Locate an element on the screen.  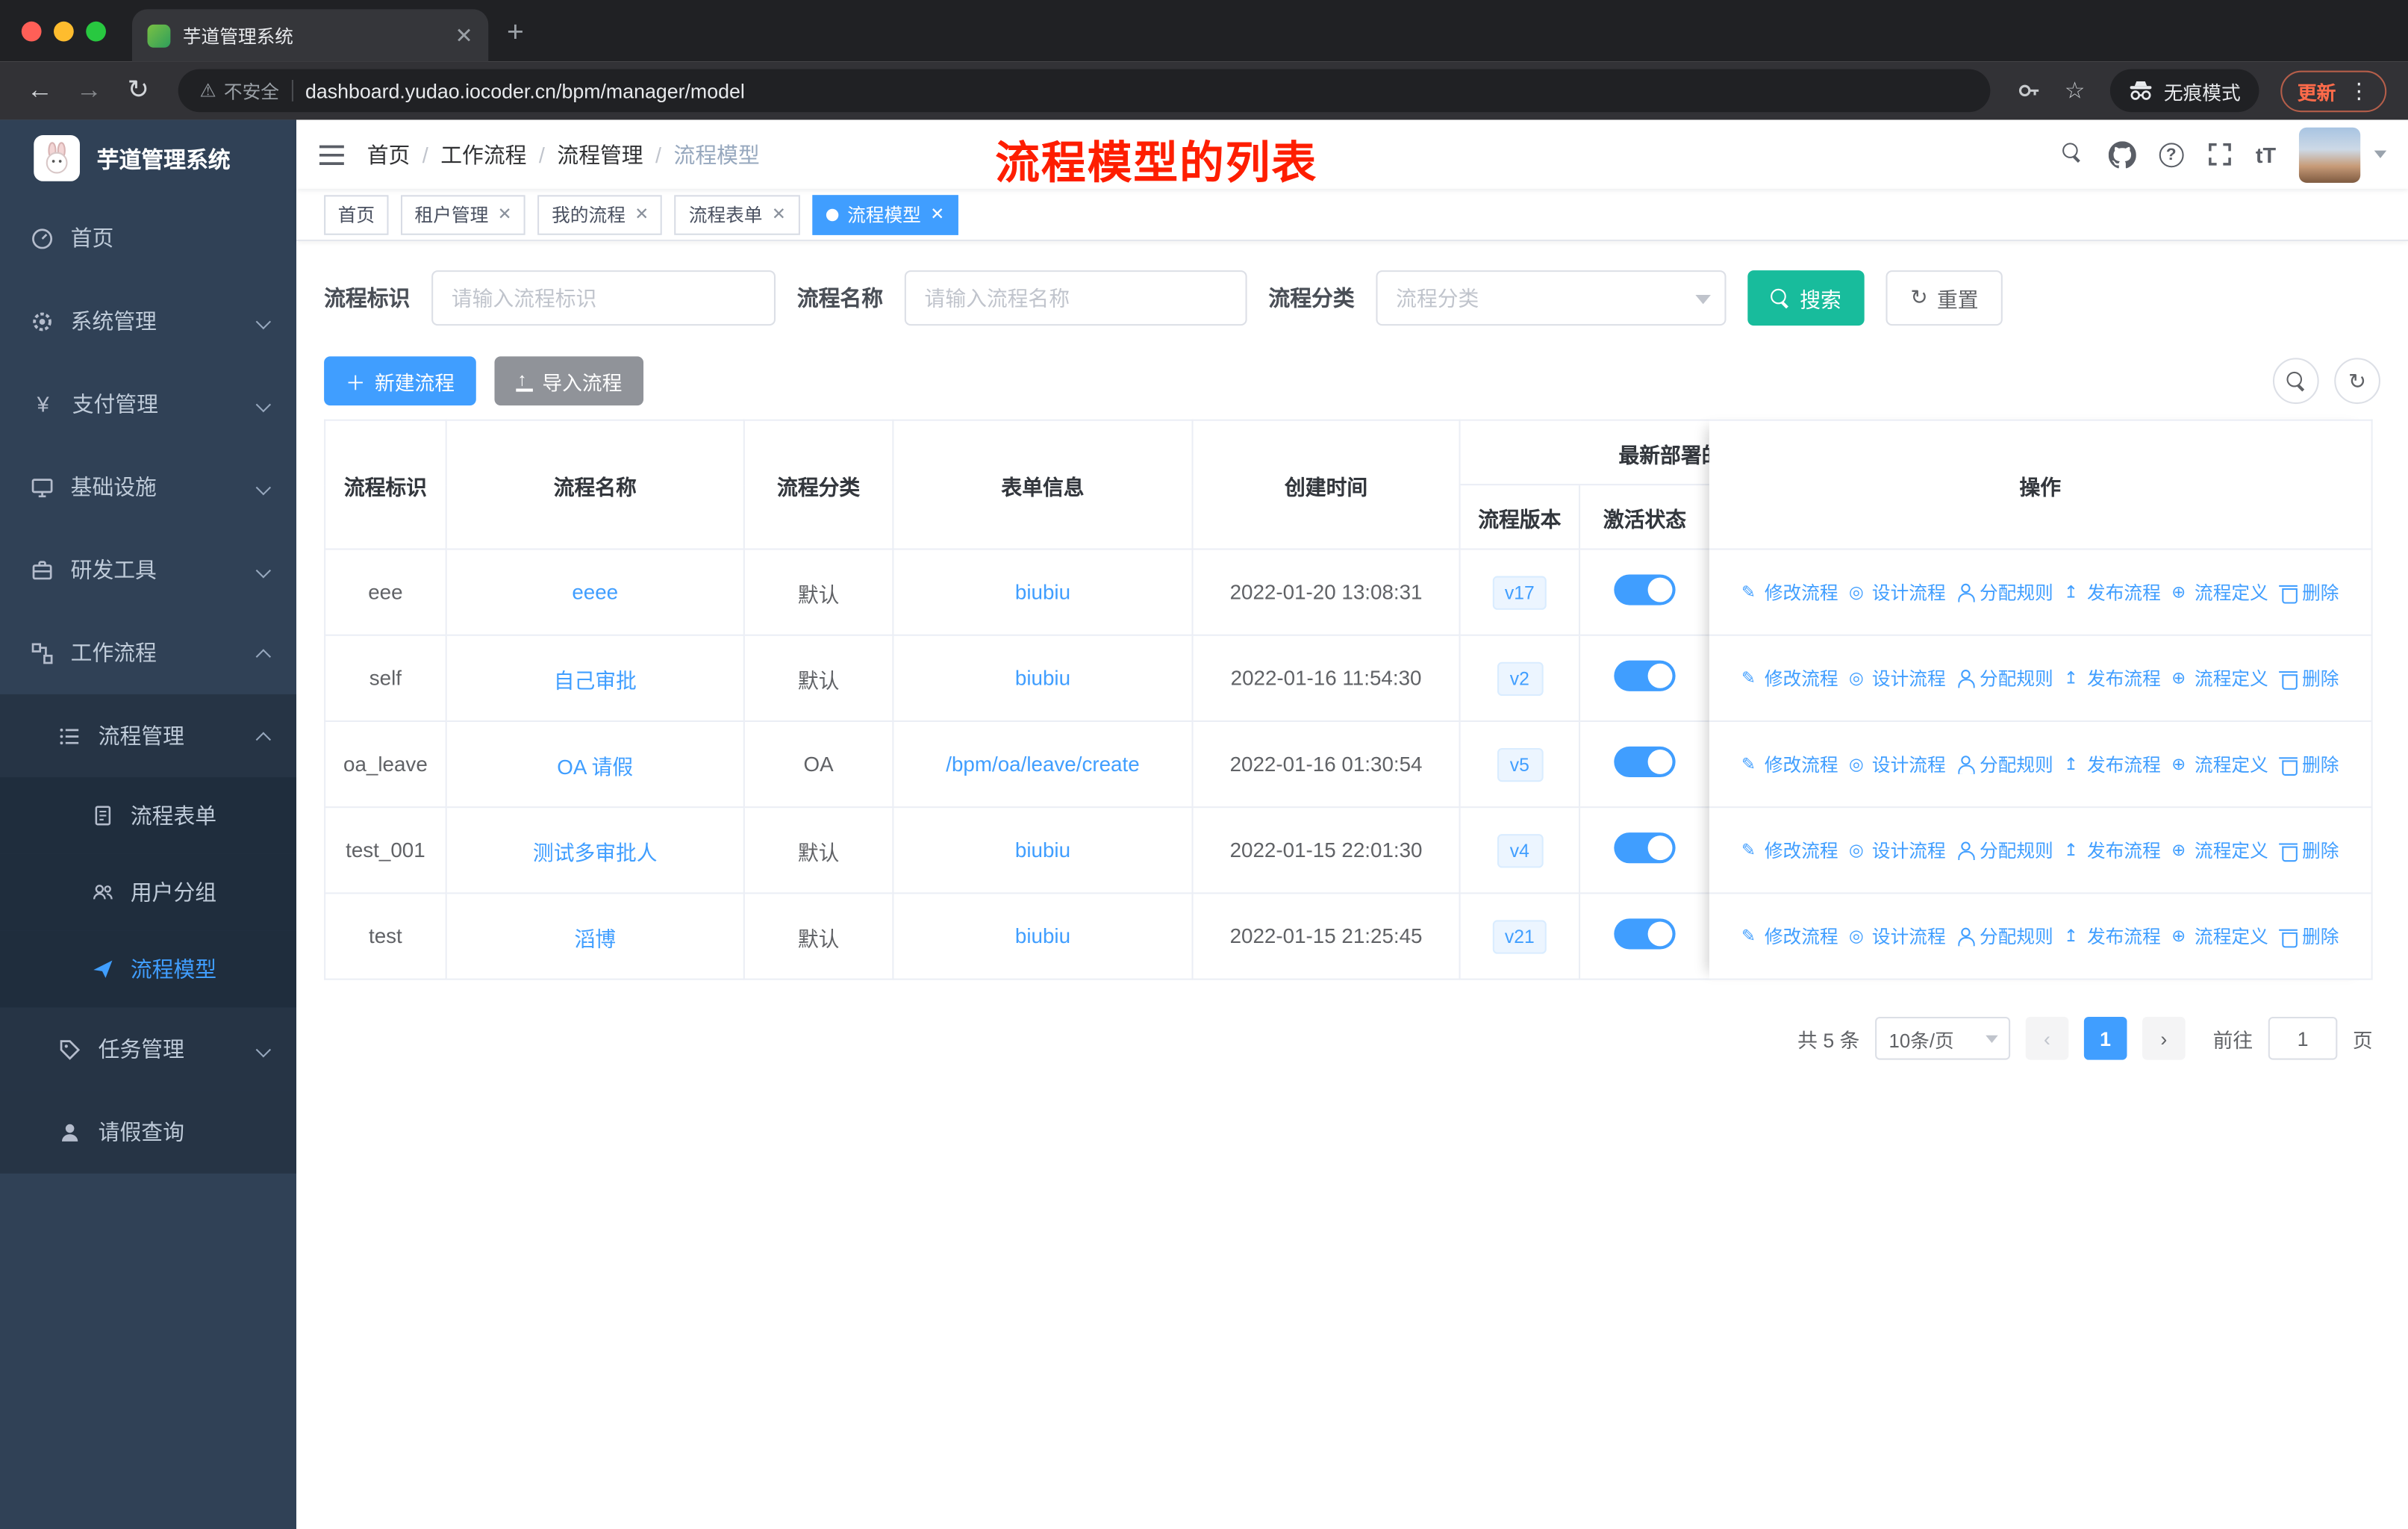
security-warning: ⚠ 不安全 is located at coordinates (239, 91).